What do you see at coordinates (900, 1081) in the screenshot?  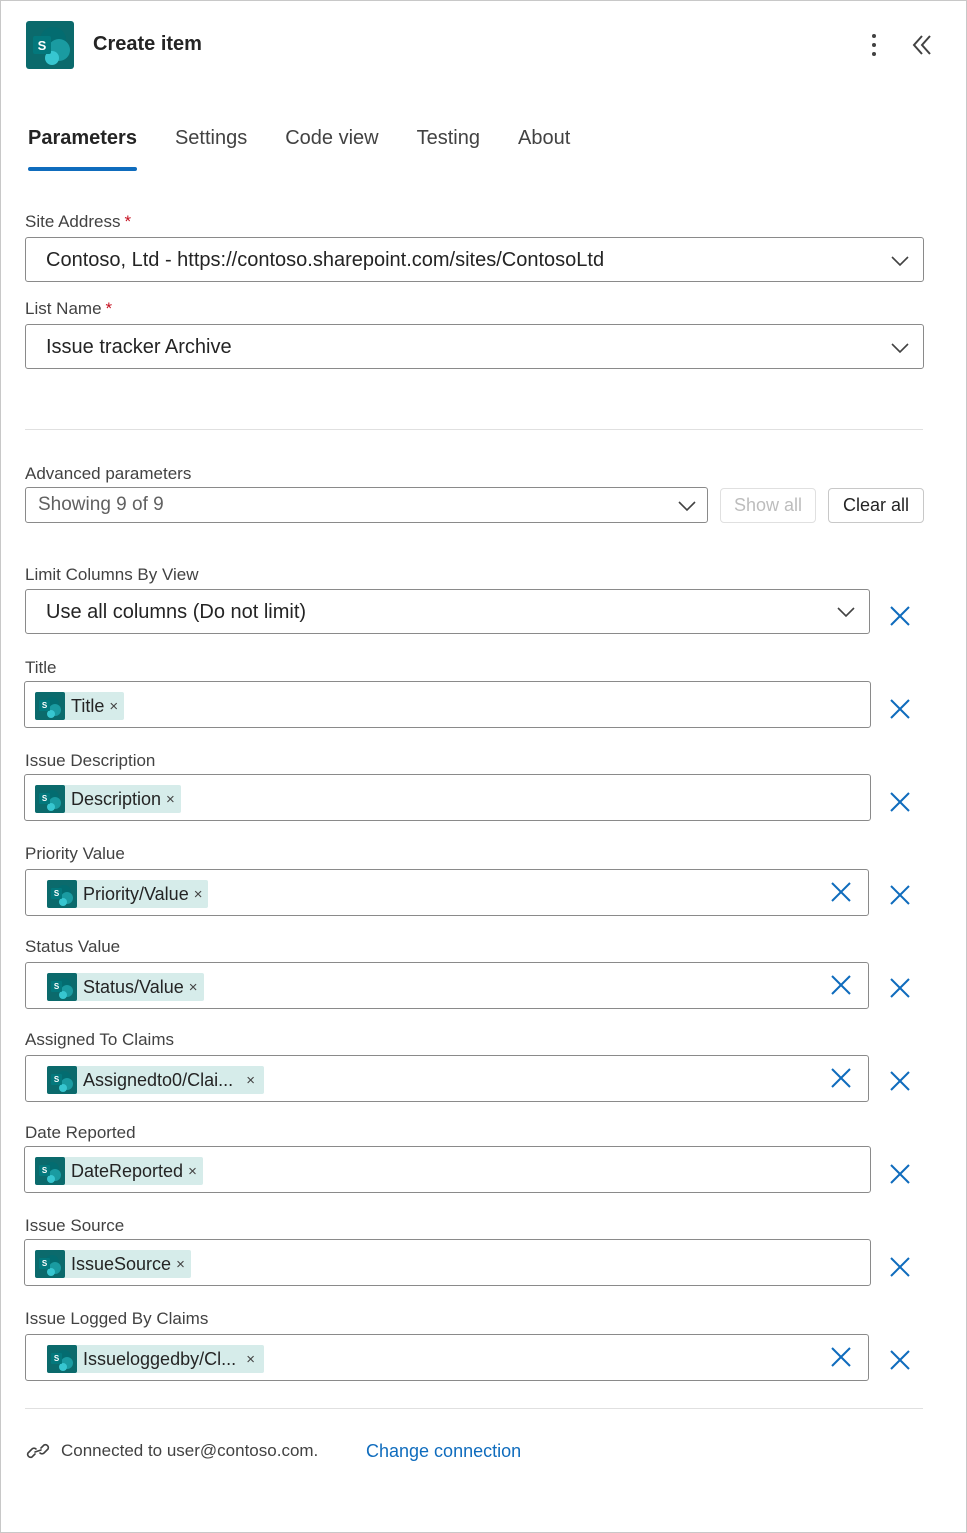 I see `remove-assigned-to-claims-button` at bounding box center [900, 1081].